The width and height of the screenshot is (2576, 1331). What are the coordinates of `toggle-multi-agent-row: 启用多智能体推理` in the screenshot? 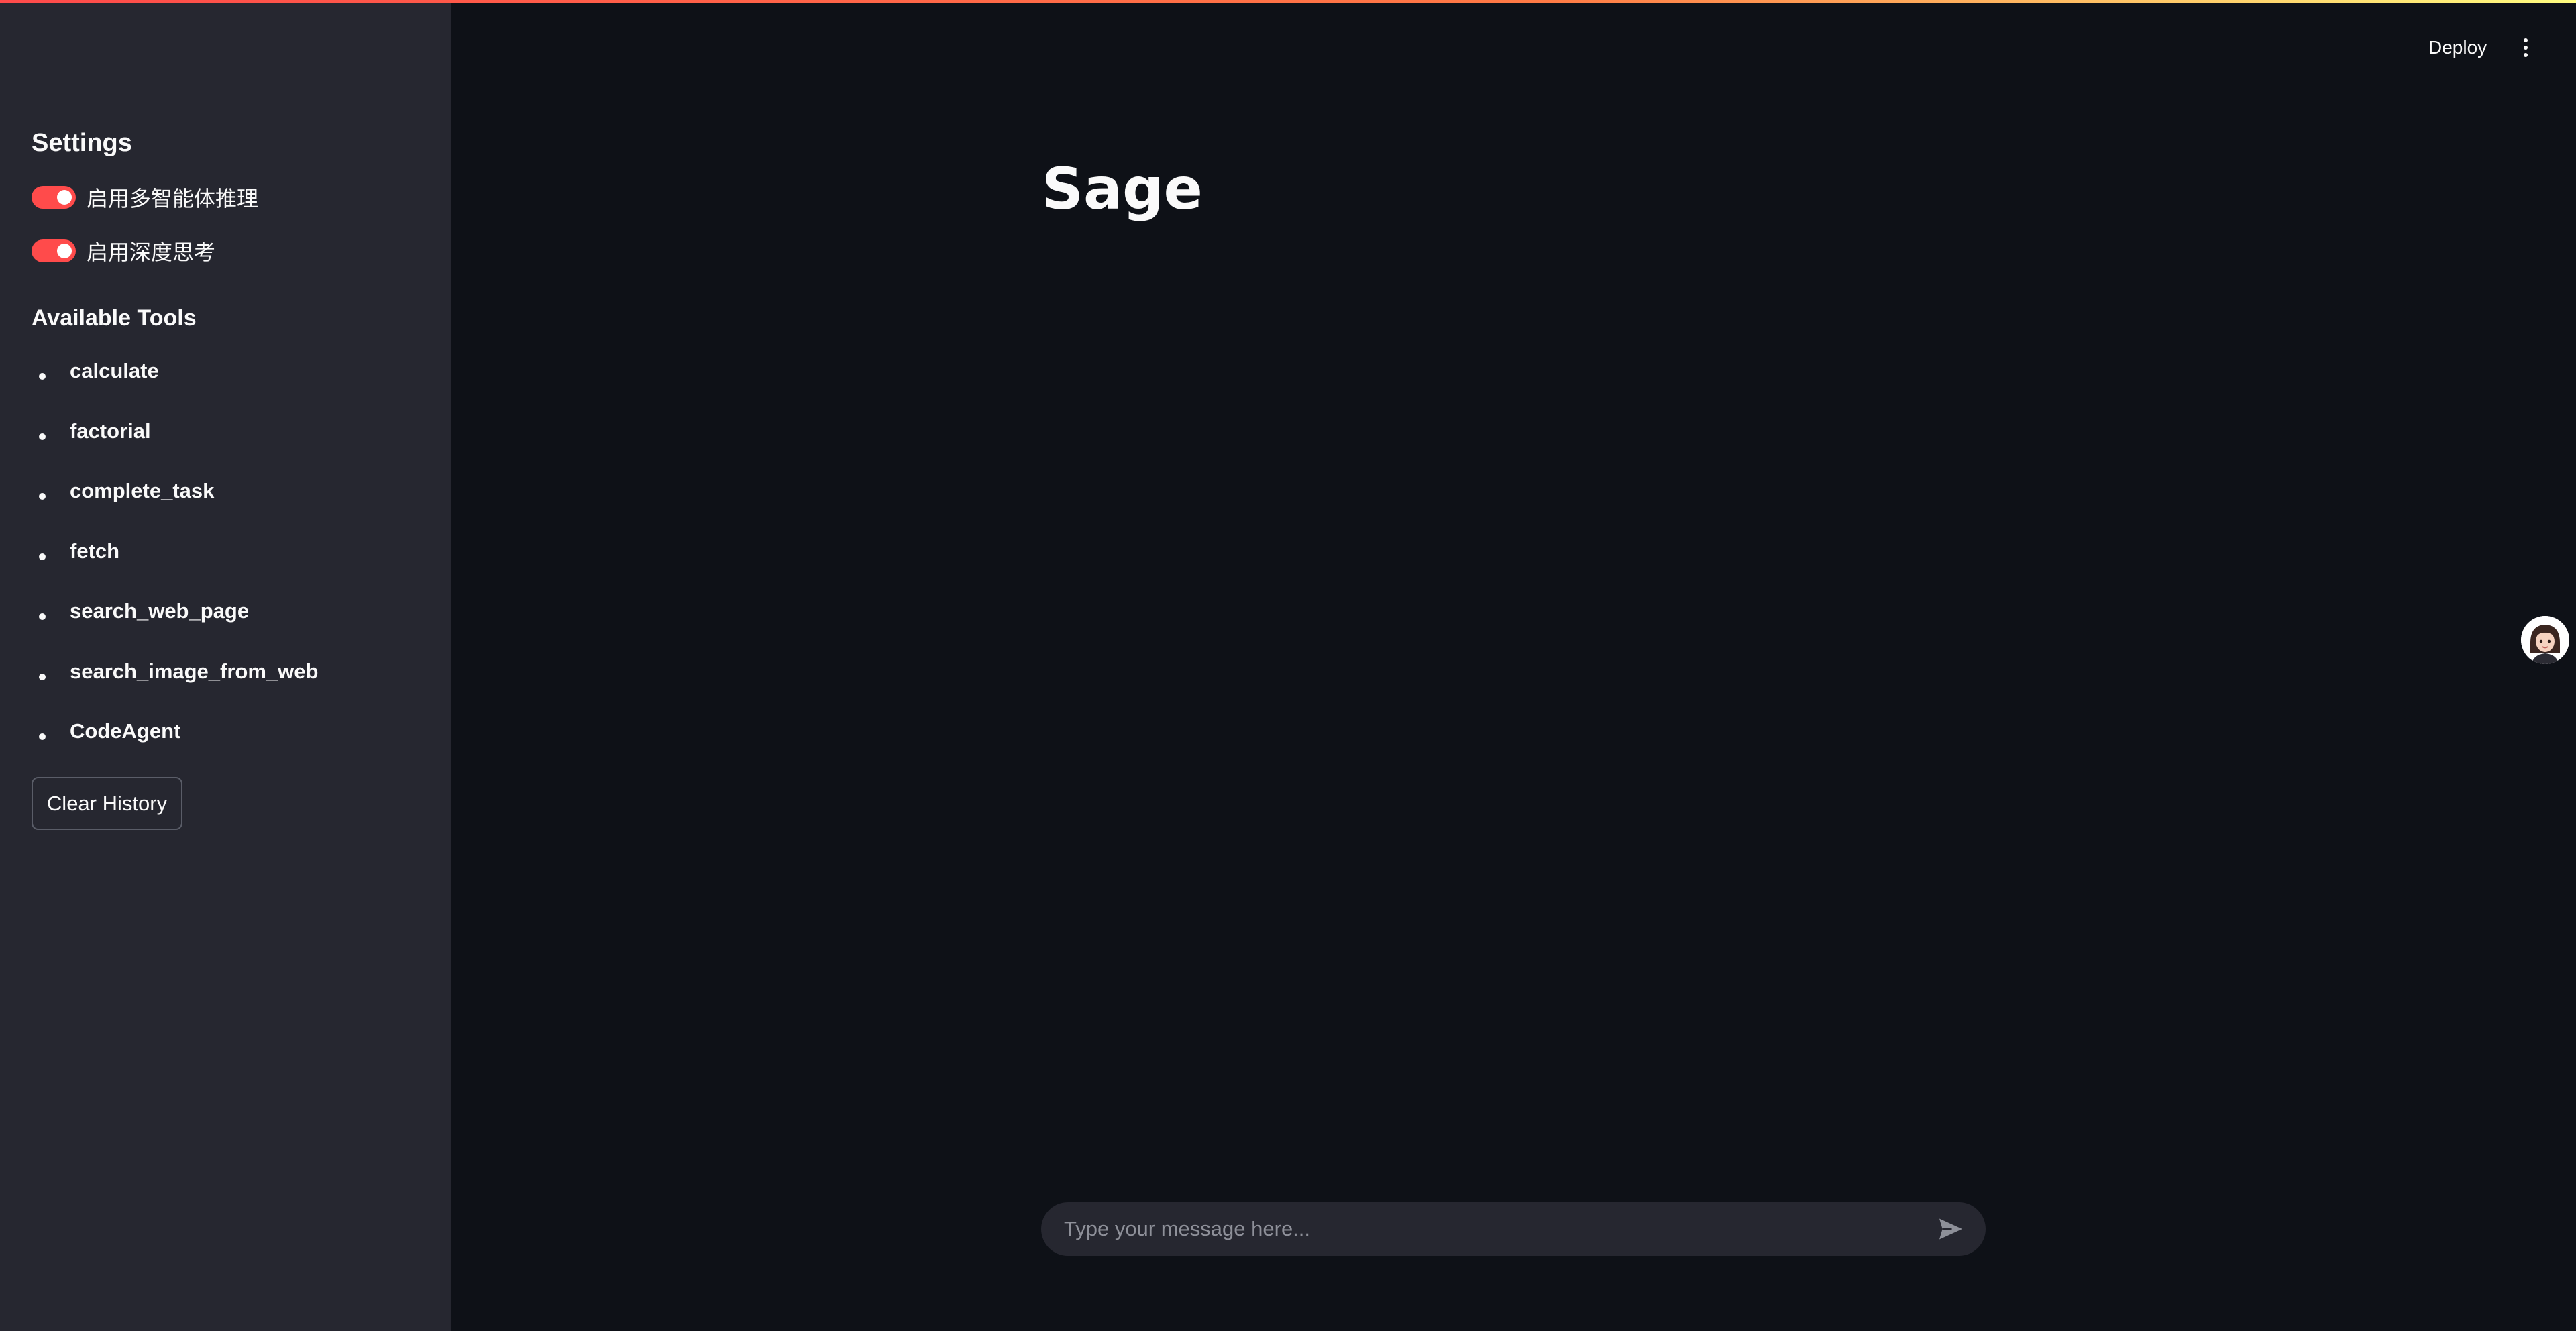 It's located at (145, 197).